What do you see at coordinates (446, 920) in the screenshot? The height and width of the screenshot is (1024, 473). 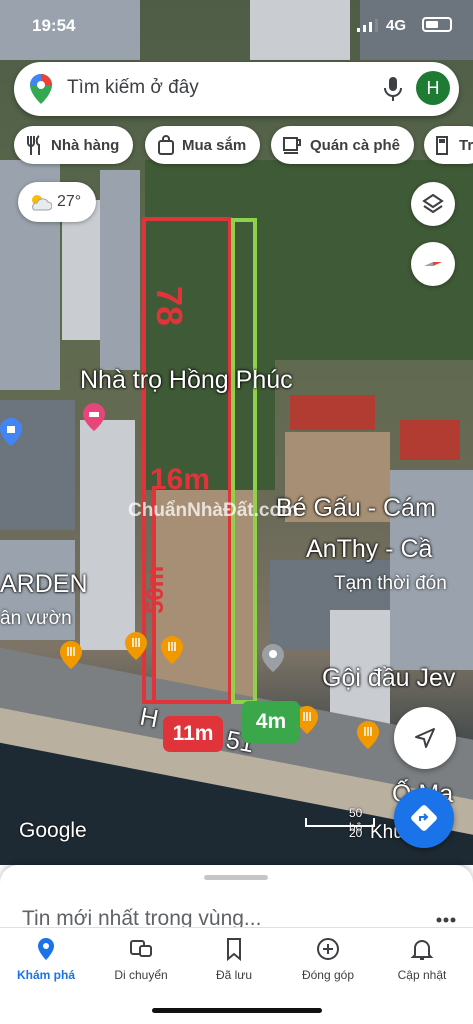 I see `more-options-icon` at bounding box center [446, 920].